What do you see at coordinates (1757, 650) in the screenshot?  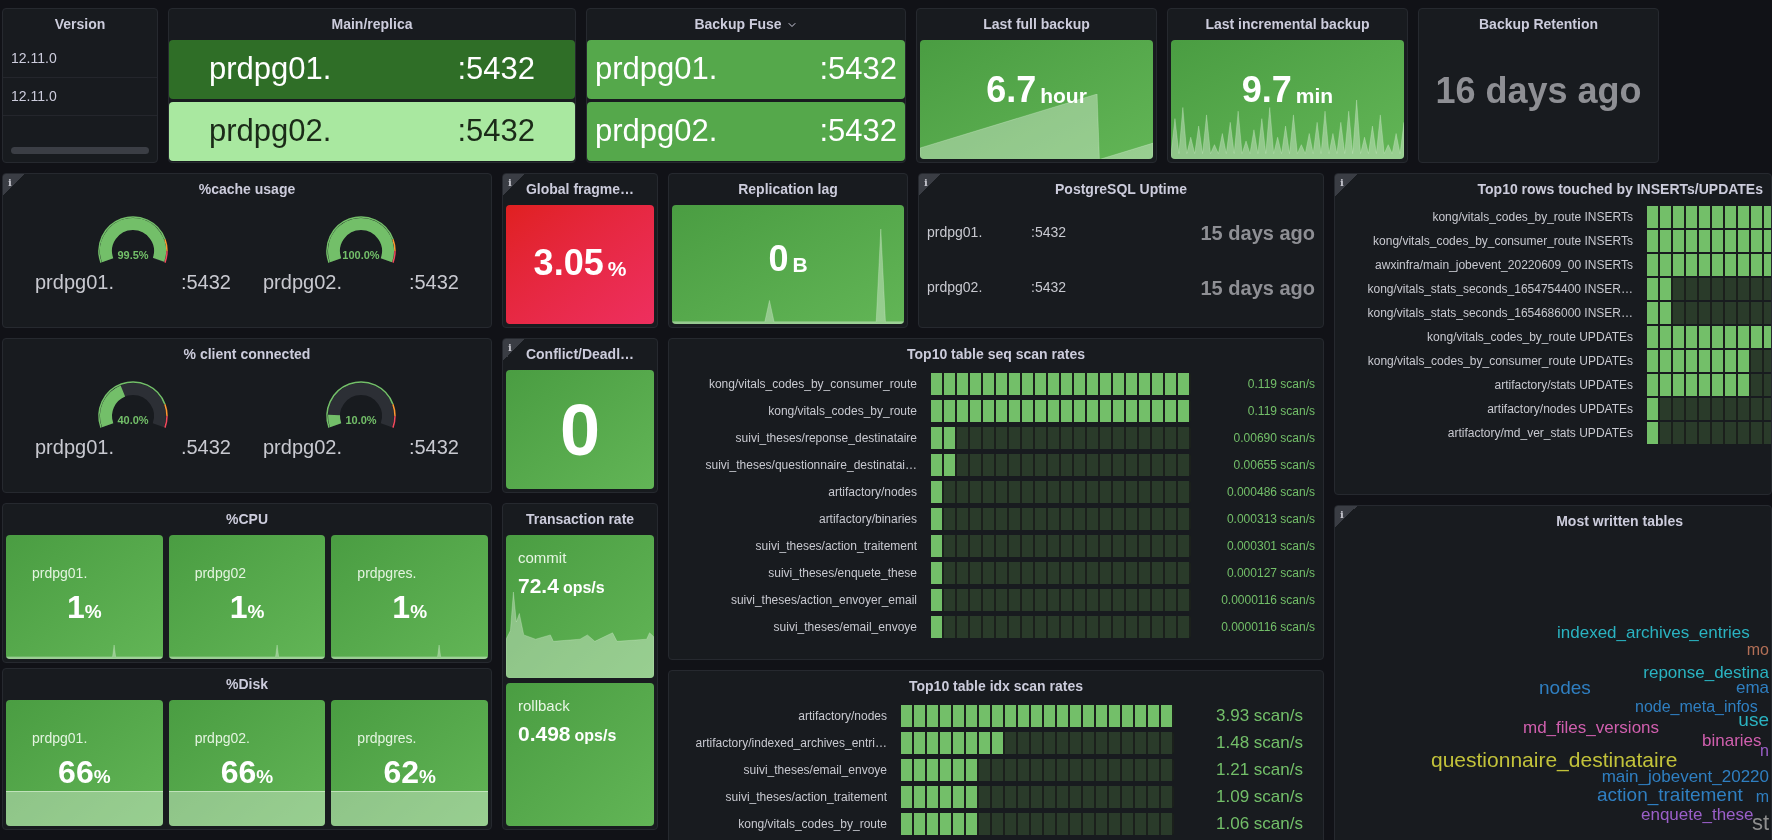 I see `word-cloud-term: mo` at bounding box center [1757, 650].